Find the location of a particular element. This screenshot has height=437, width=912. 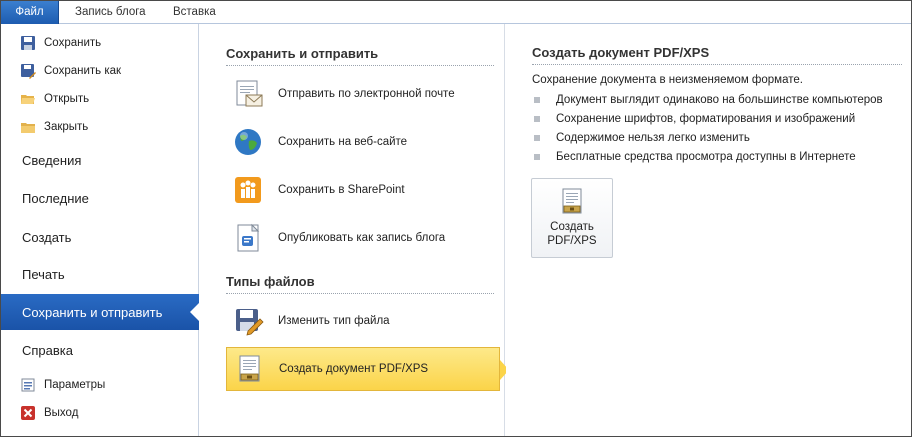

nav-exit-label: Выход is located at coordinates (61, 413).